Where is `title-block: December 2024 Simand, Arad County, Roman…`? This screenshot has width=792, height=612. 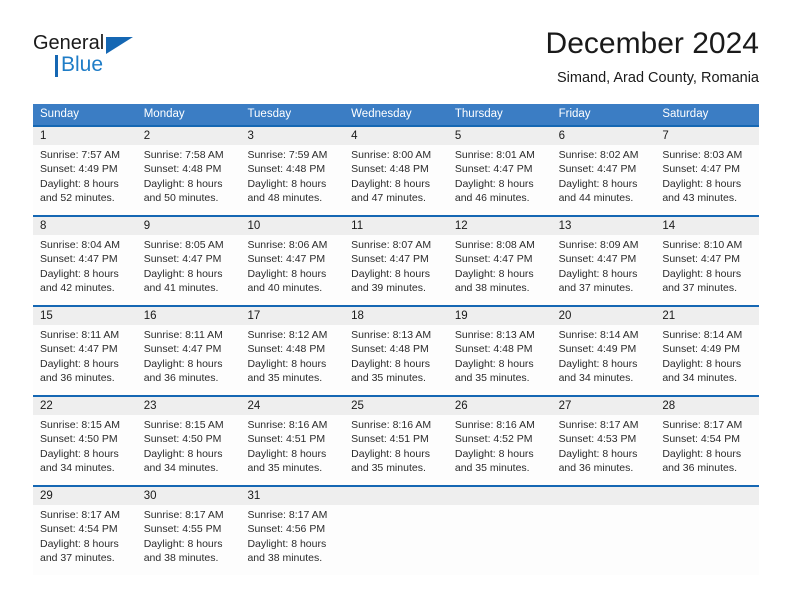
title-block: December 2024 Simand, Arad County, Roman… is located at coordinates (652, 57).